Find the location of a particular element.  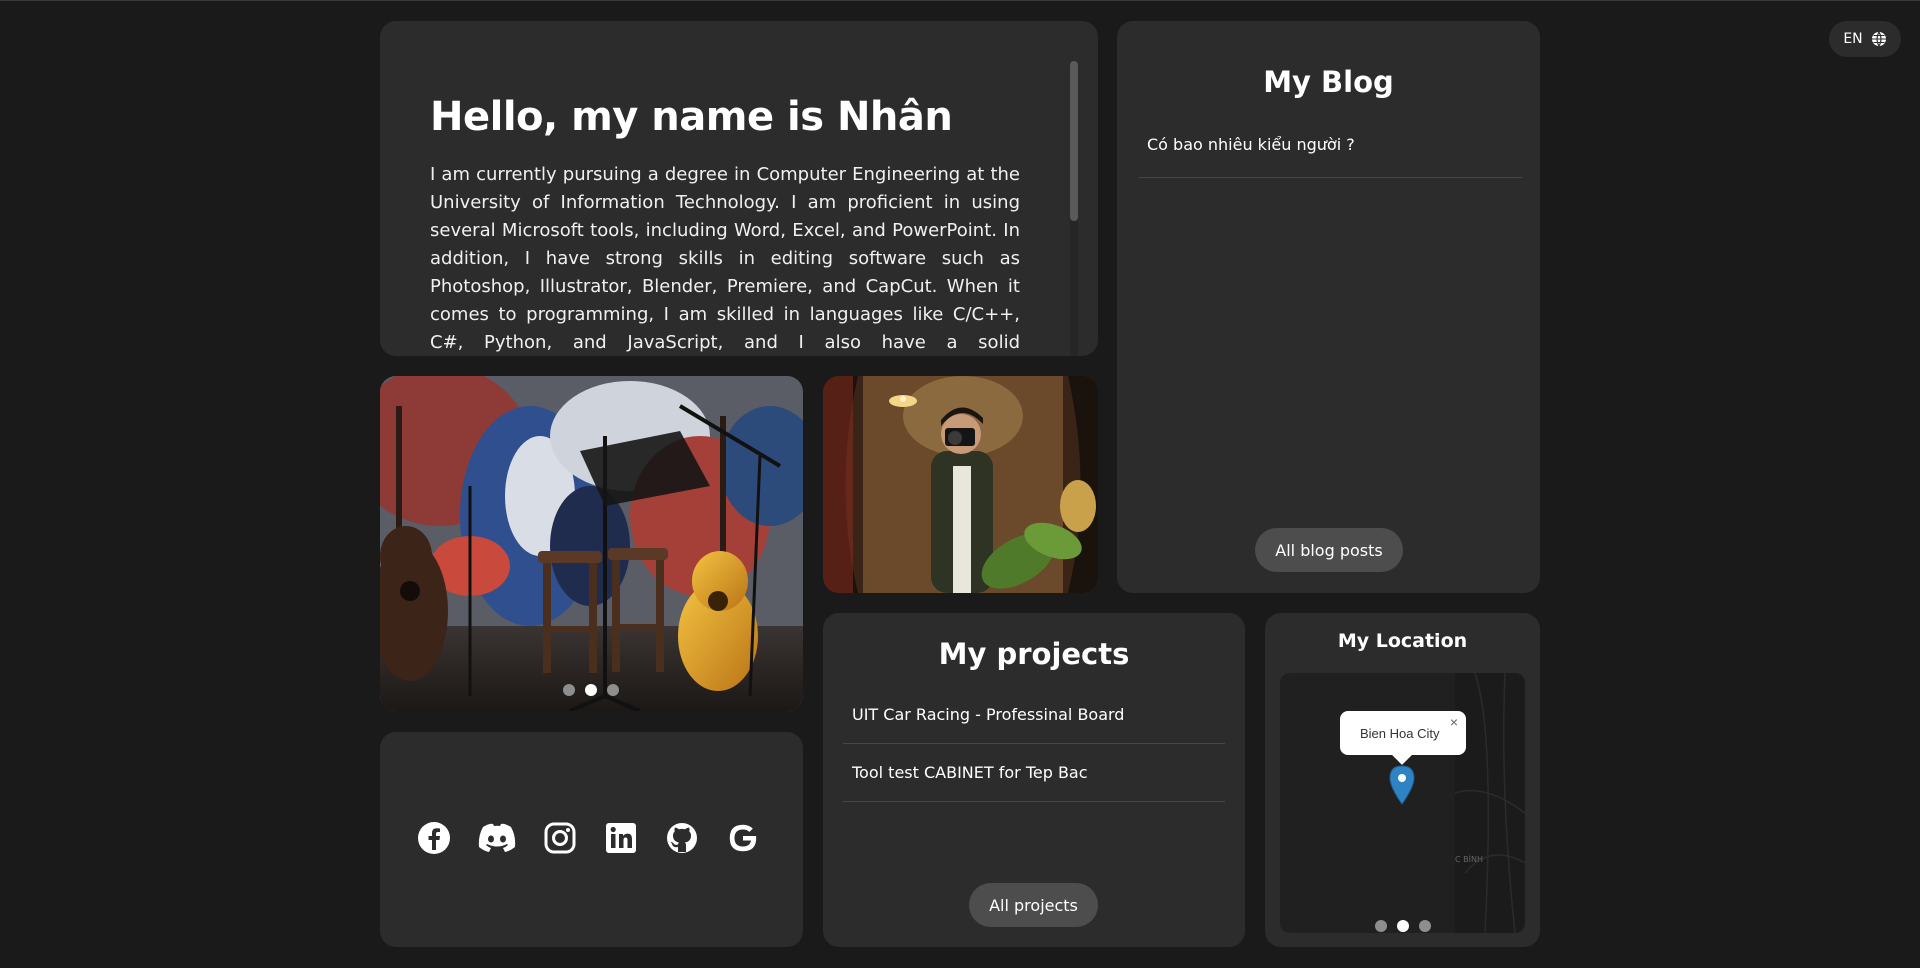

discord-icon is located at coordinates (497, 838).